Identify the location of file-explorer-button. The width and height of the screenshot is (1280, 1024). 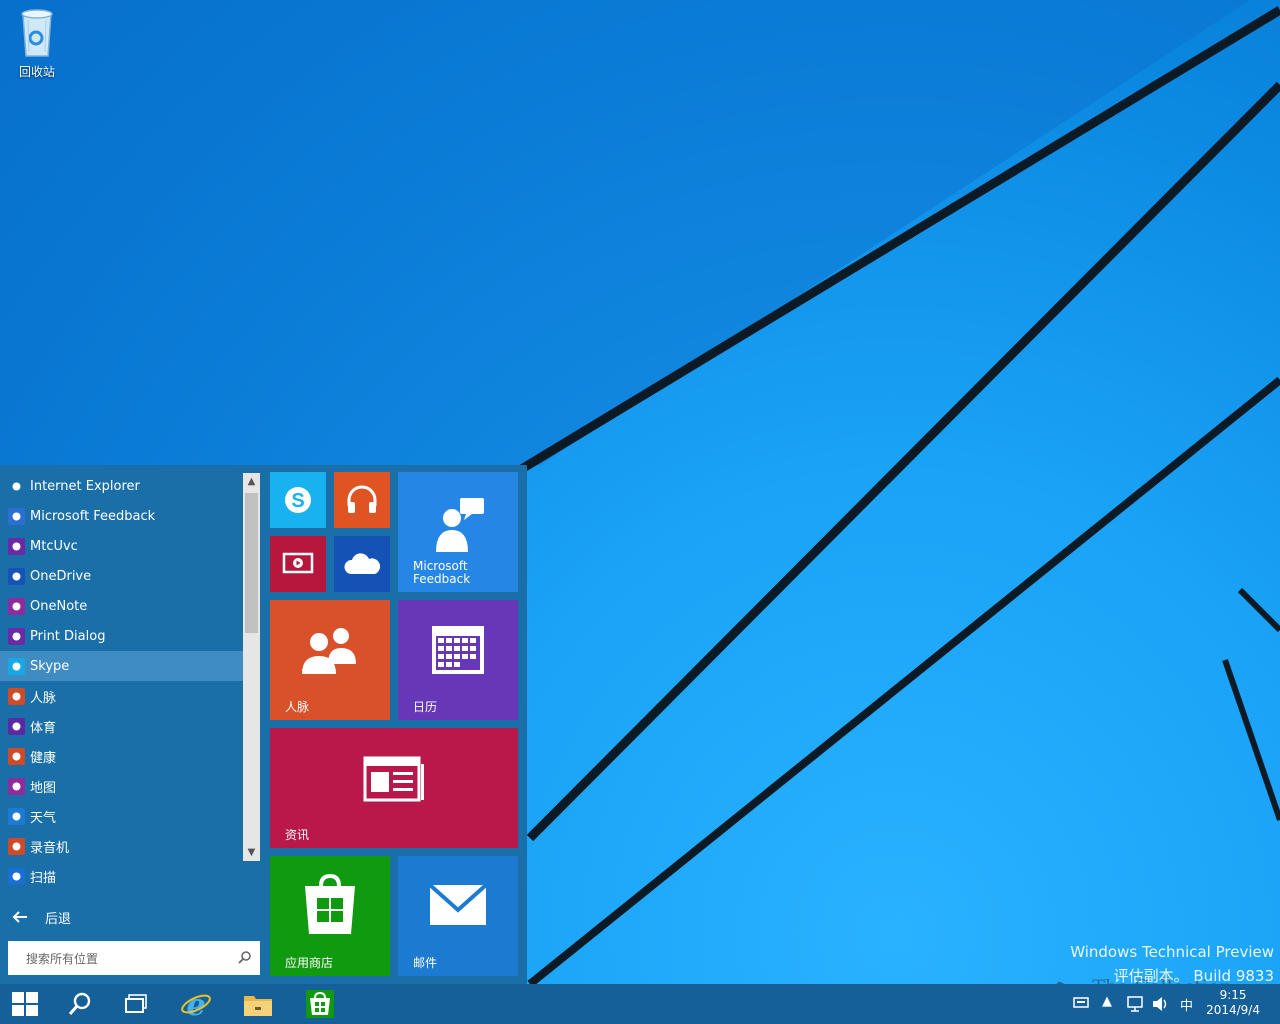
(258, 1004).